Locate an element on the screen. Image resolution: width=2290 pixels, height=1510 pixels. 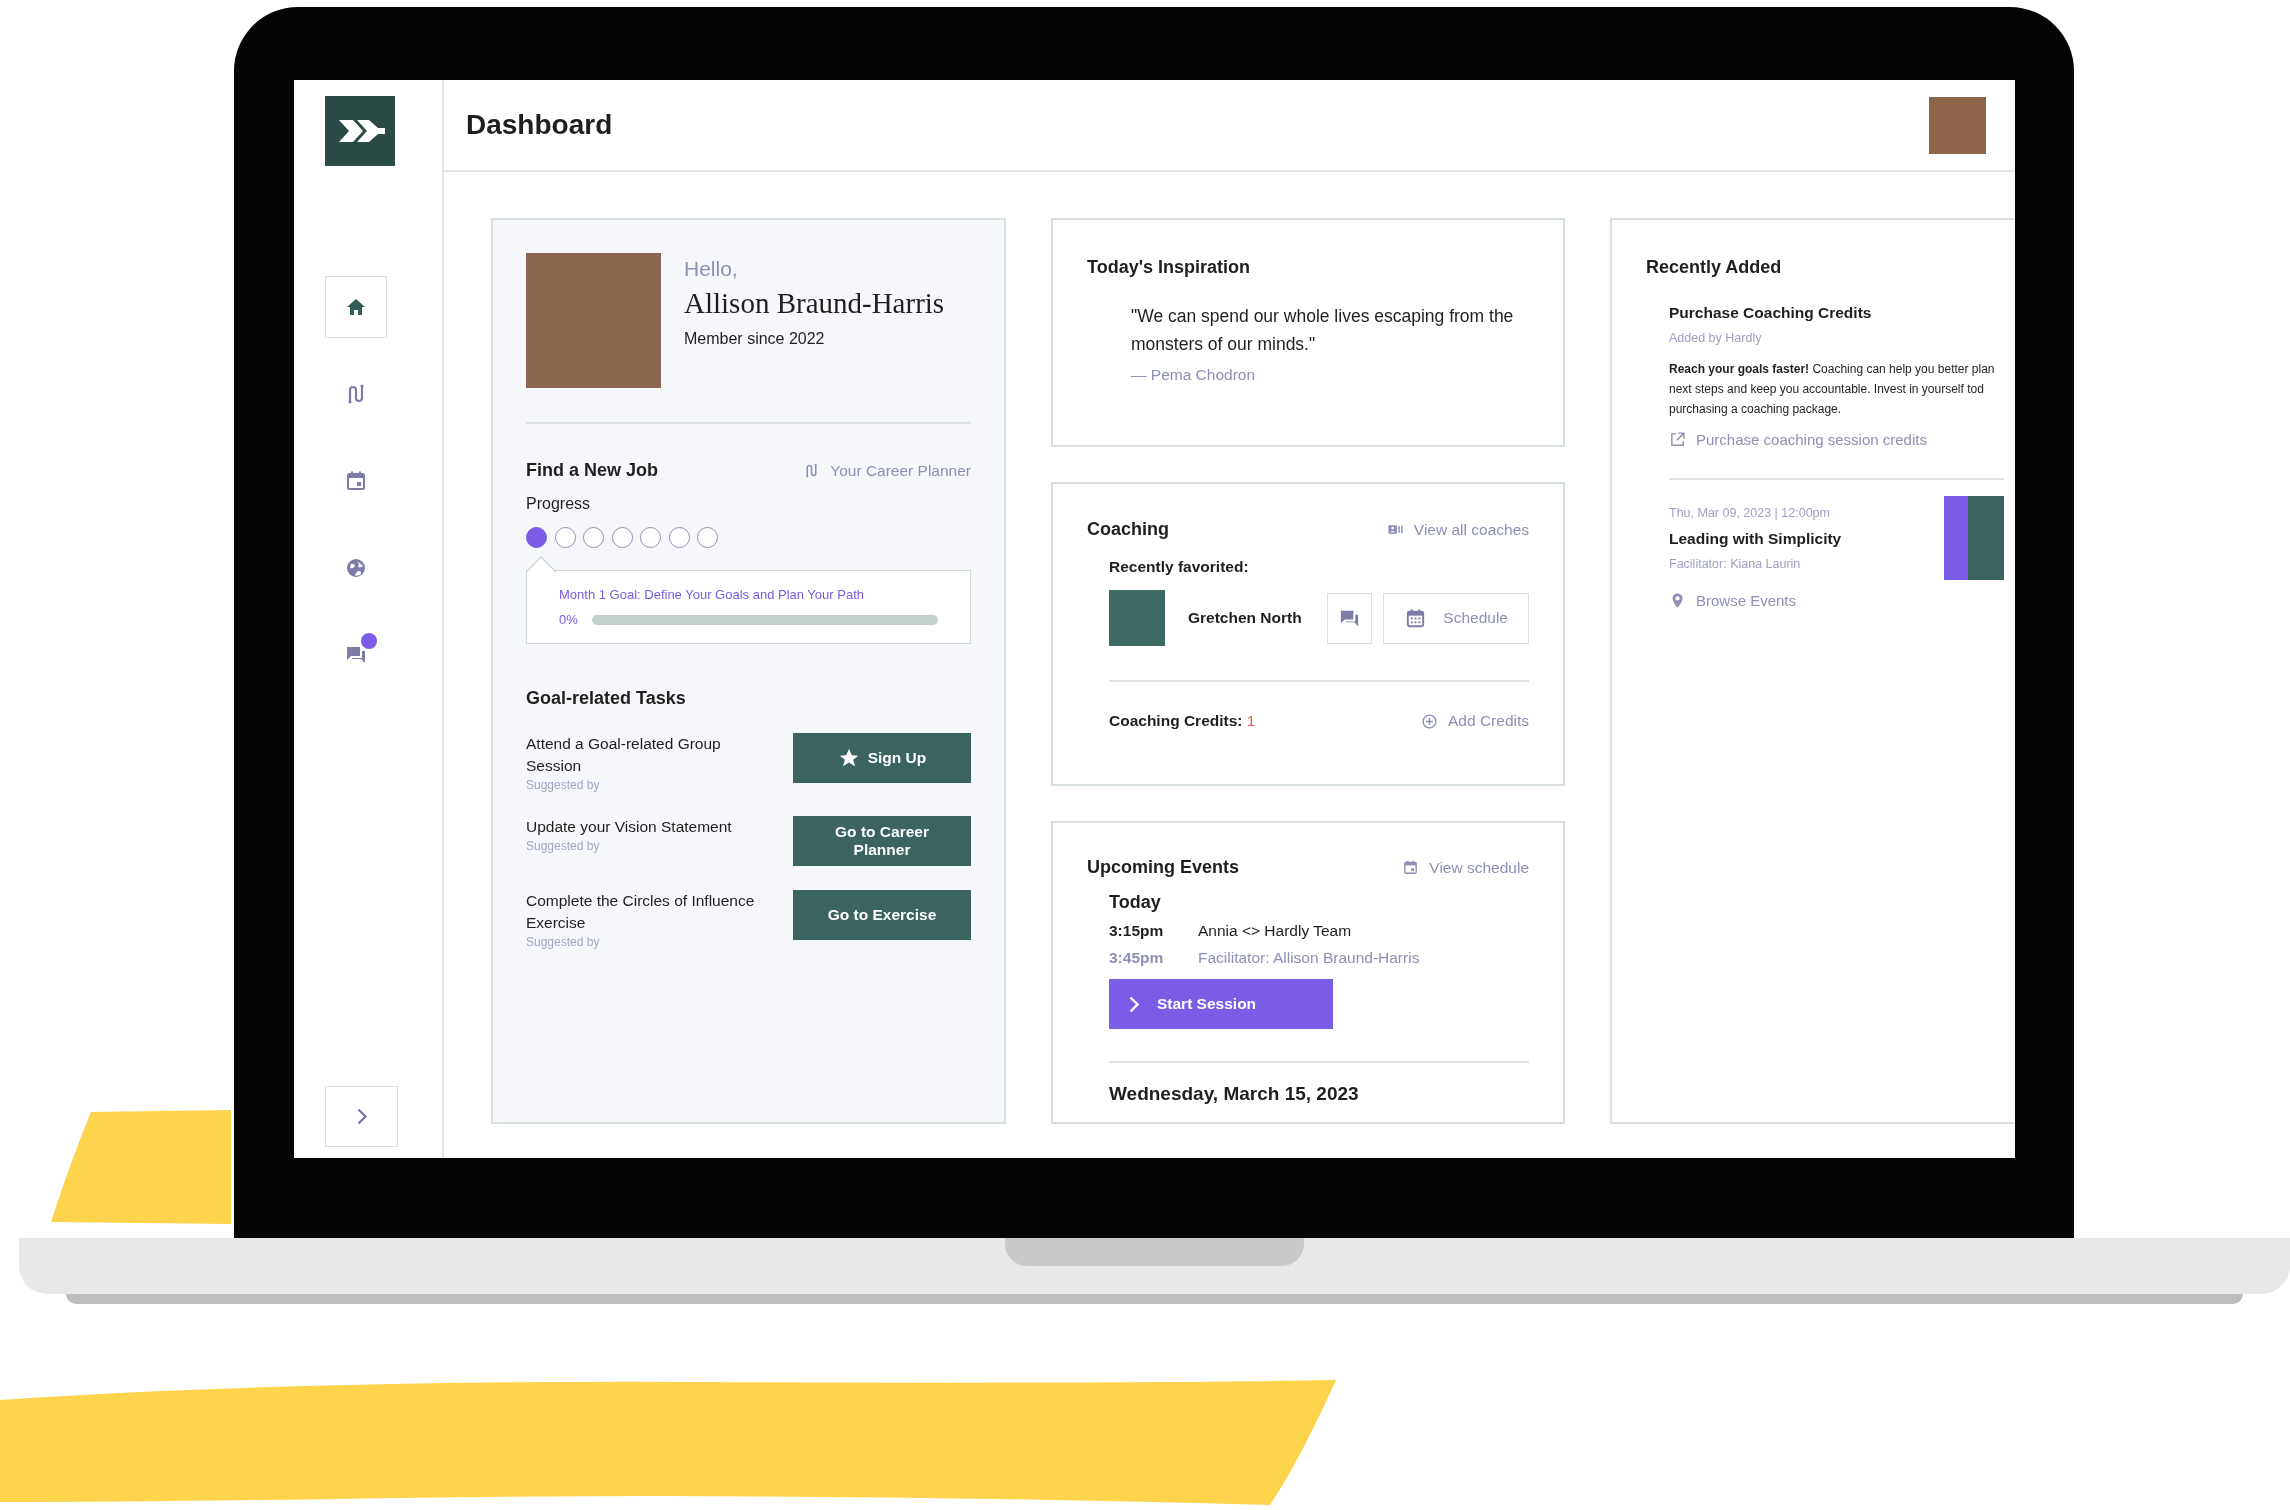
coach-photo-placeholder is located at coordinates (1137, 618).